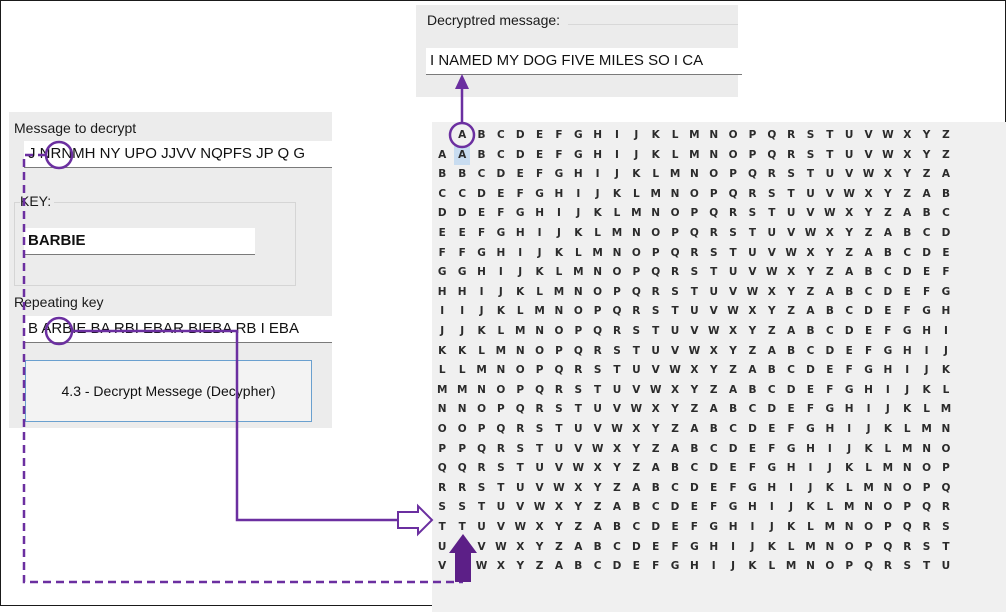 Image resolution: width=1006 pixels, height=612 pixels. Describe the element at coordinates (415, 520) in the screenshot. I see `row-pointer-arrow` at that location.